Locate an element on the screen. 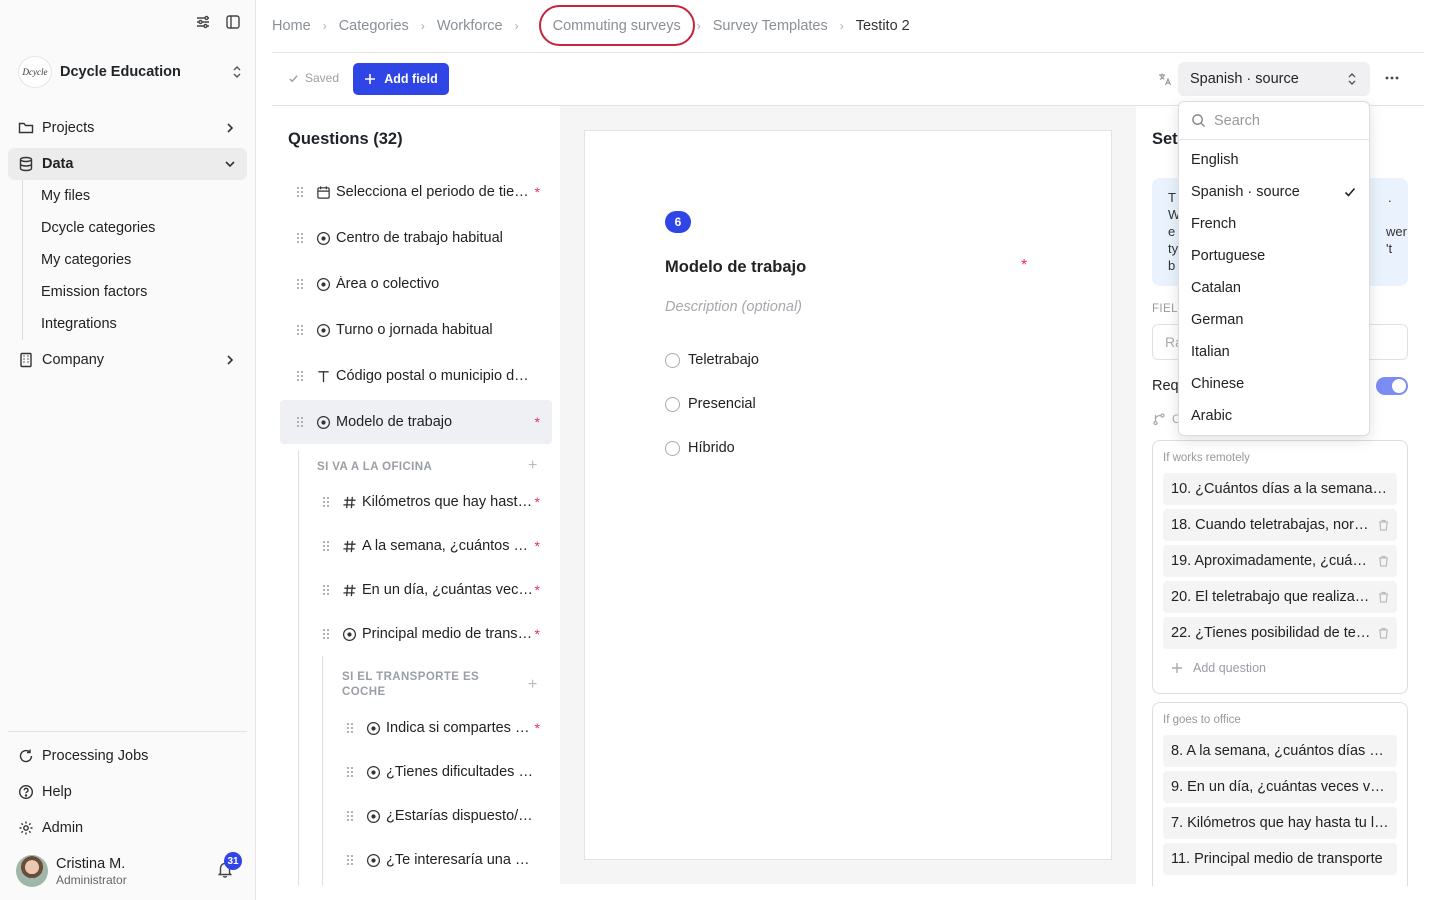  option-item: Híbrido is located at coordinates (700, 448).